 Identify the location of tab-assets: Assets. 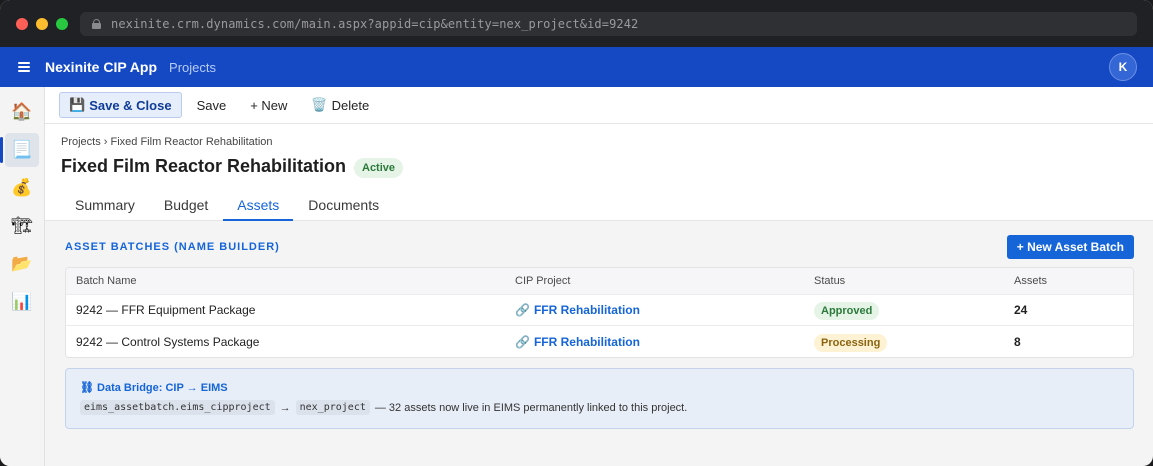
(258, 204).